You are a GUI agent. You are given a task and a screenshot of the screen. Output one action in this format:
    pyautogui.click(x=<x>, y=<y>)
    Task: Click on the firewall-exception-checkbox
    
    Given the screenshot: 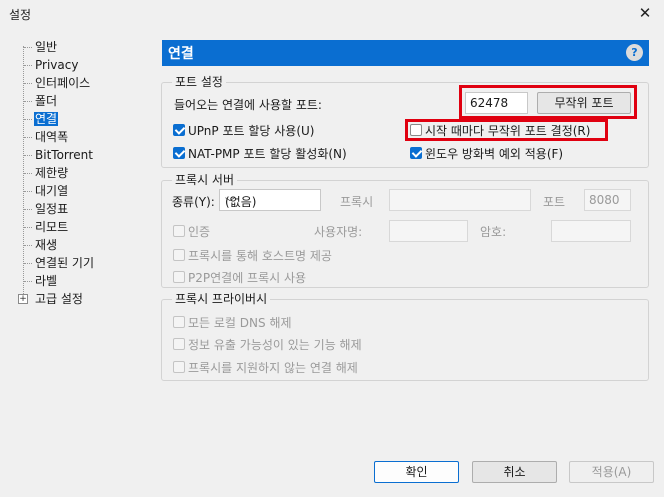 What is the action you would take?
    pyautogui.click(x=416, y=153)
    